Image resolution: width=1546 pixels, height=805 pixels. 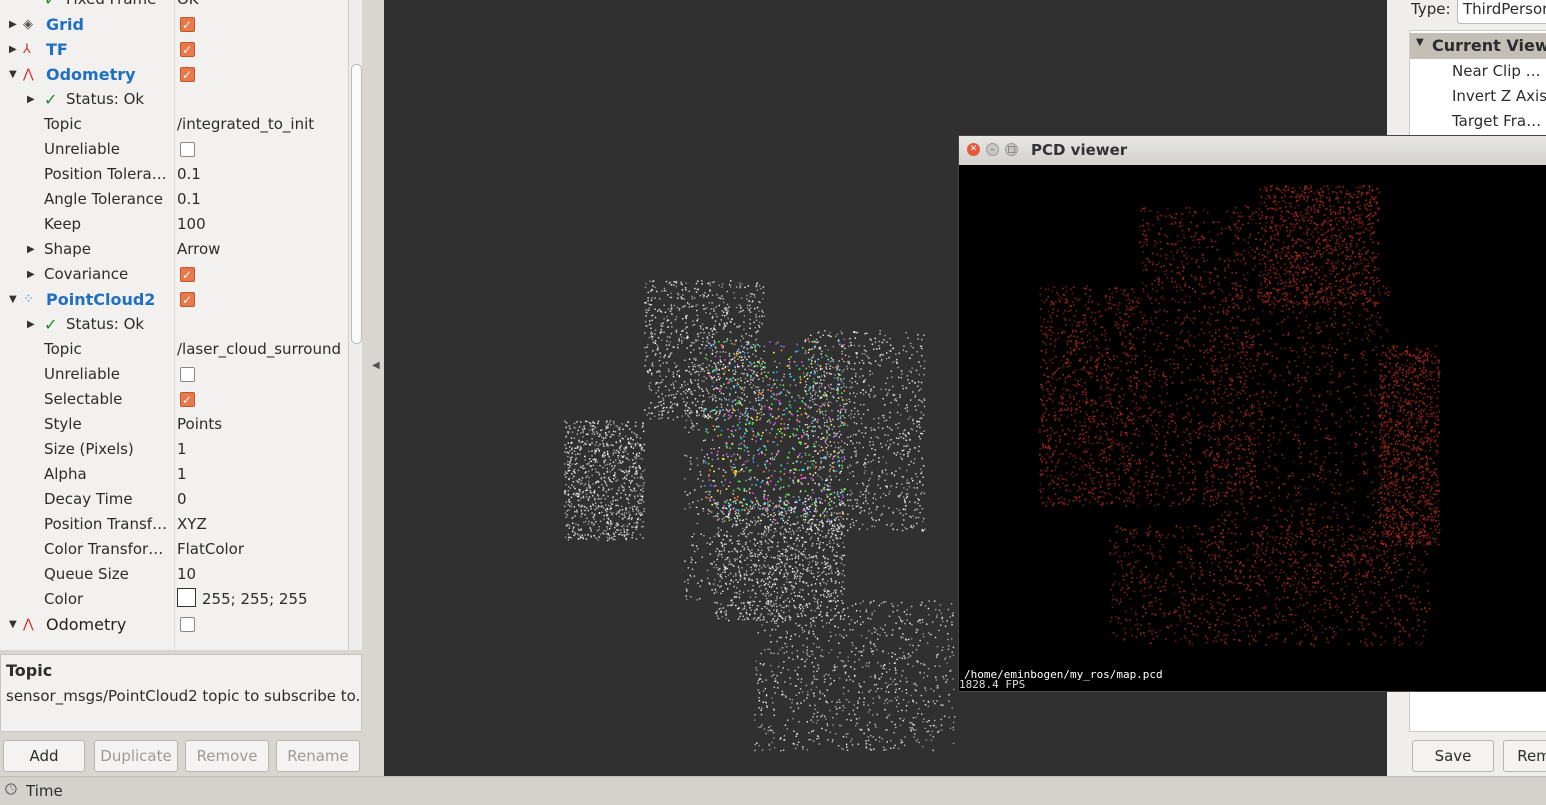 What do you see at coordinates (1504, 9) in the screenshot?
I see `view-type-value: ThirdPerson` at bounding box center [1504, 9].